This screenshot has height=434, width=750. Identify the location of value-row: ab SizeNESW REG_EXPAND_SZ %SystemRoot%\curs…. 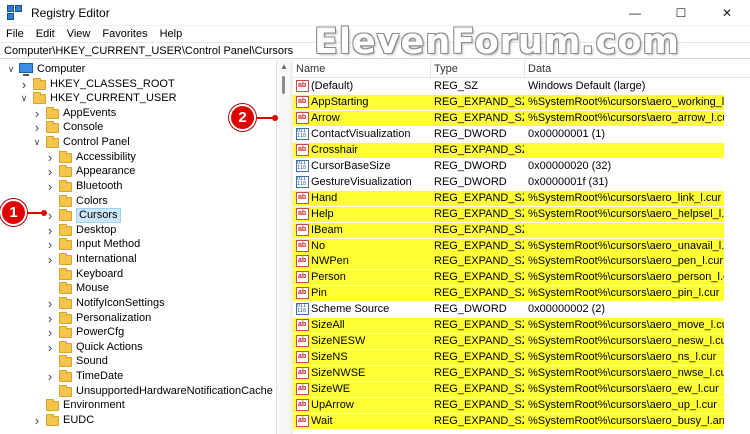
(508, 342).